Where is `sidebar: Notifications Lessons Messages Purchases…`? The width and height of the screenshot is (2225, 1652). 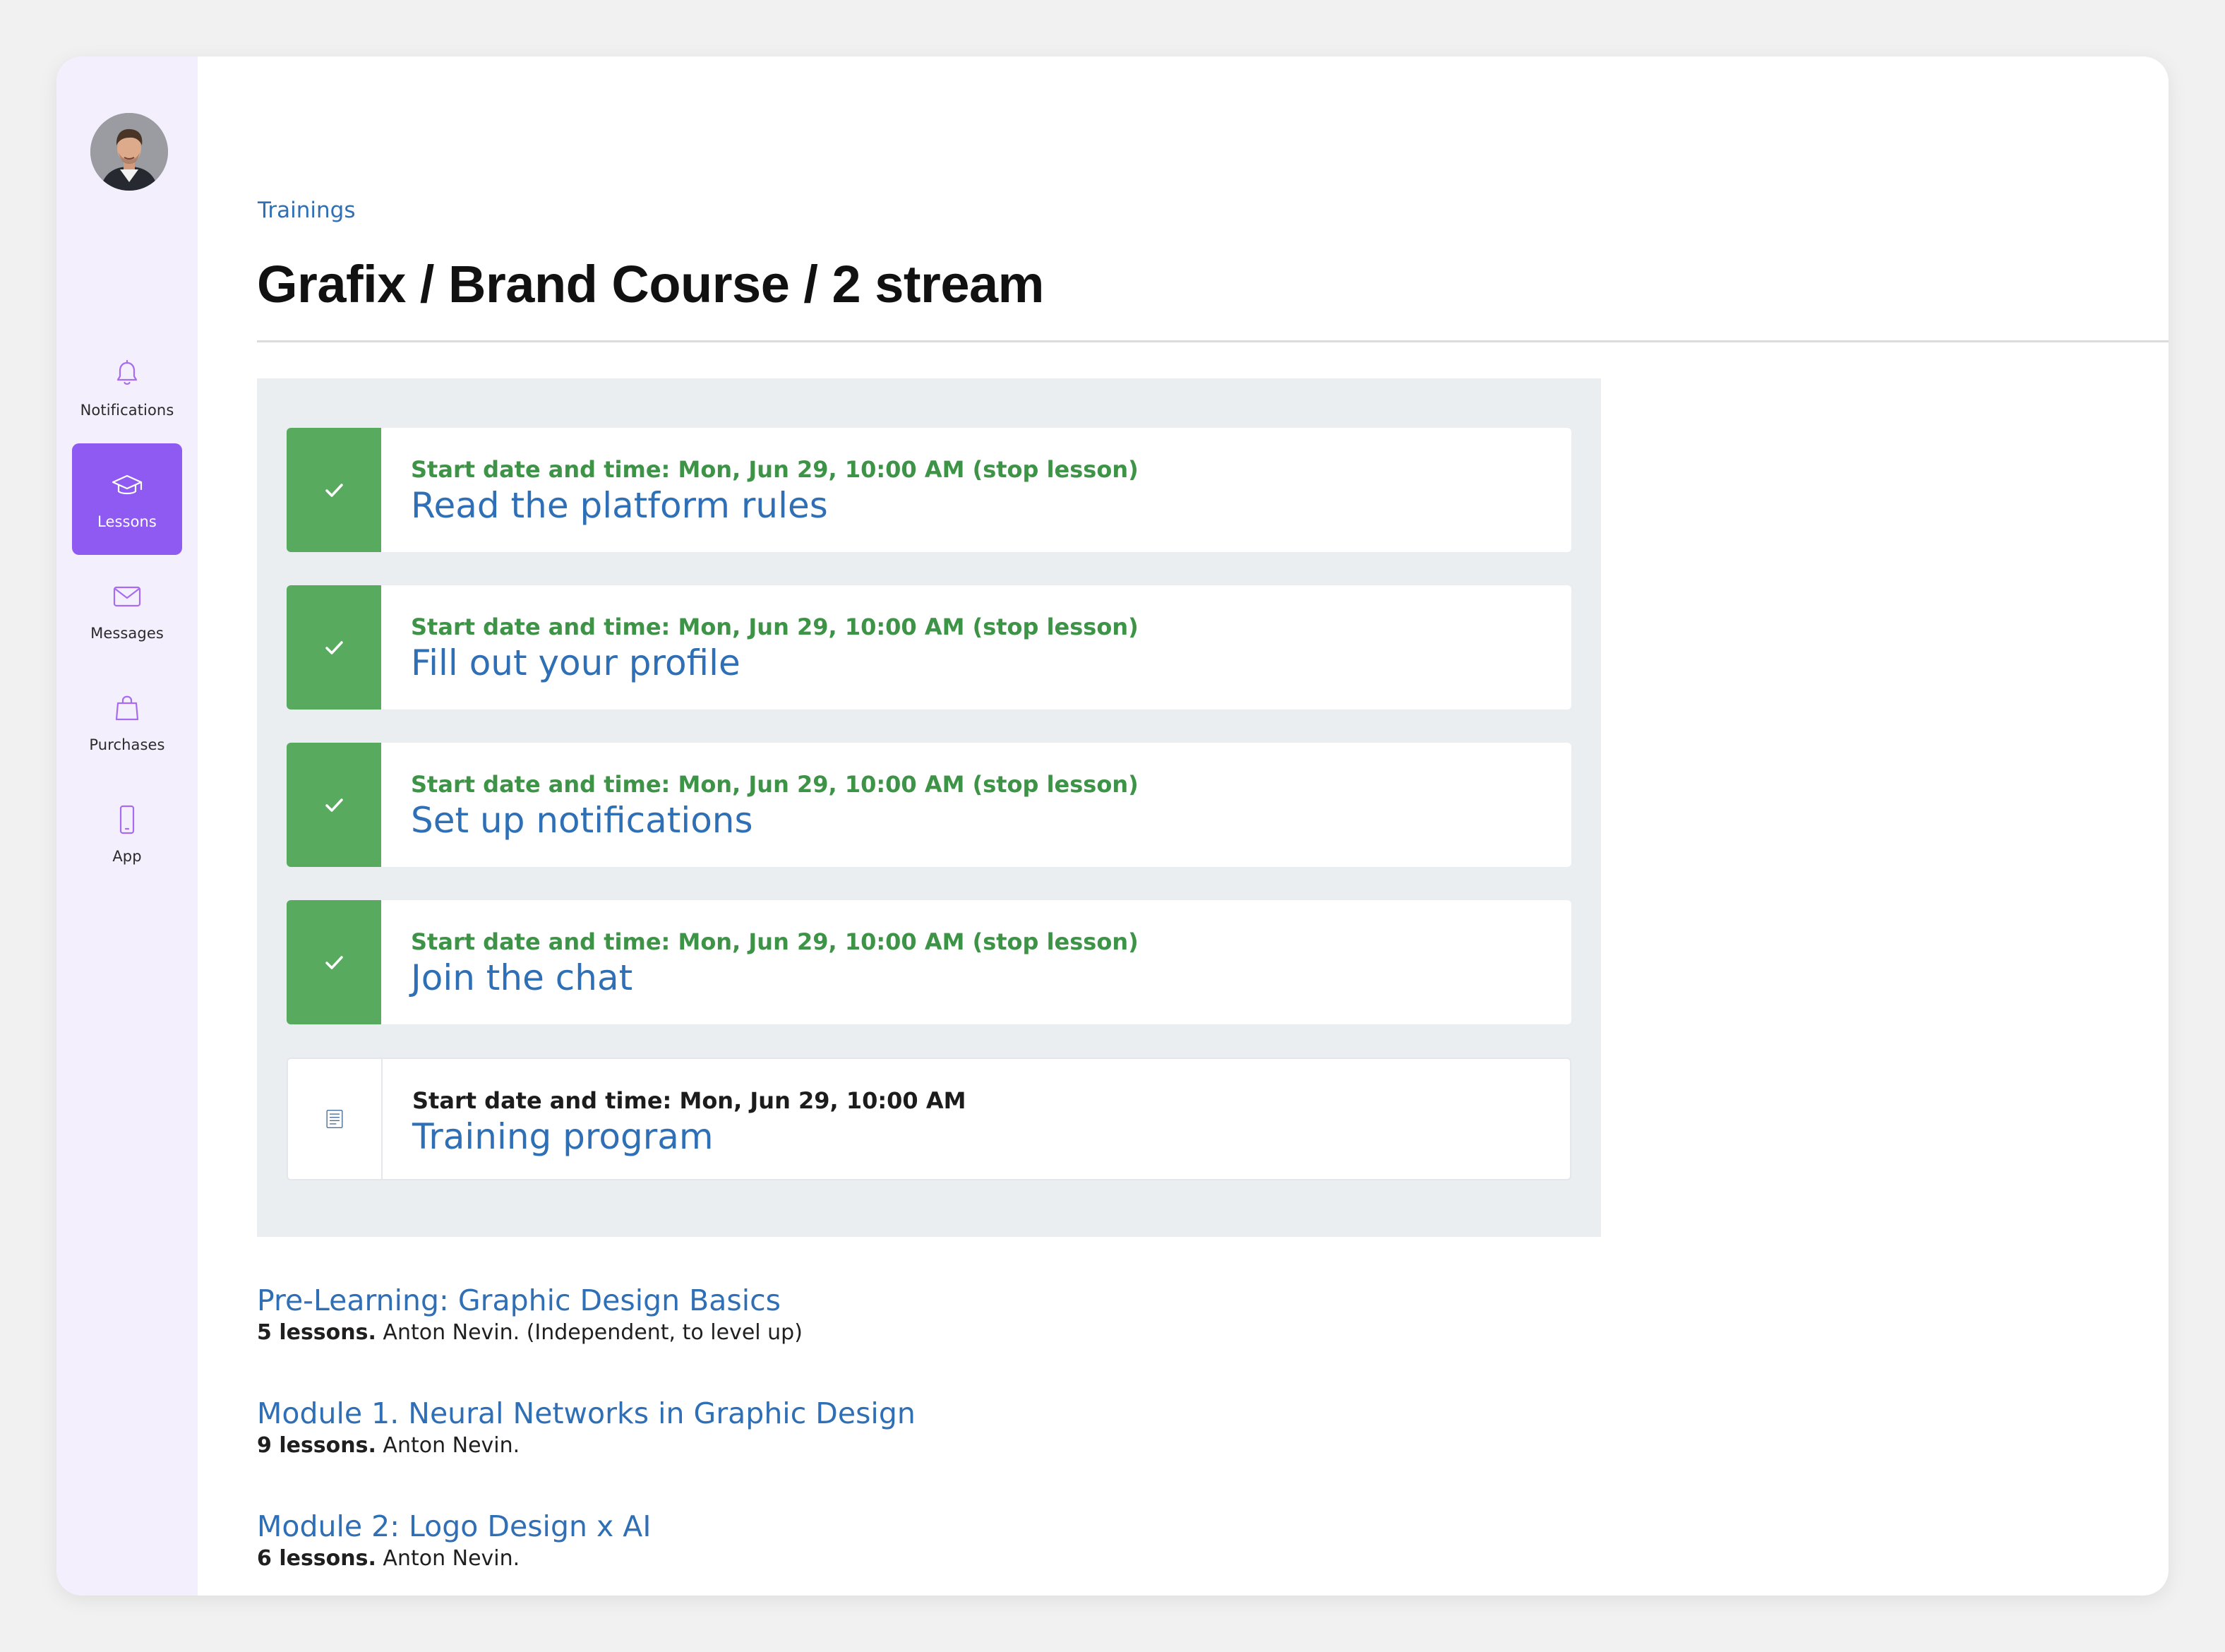
sidebar: Notifications Lessons Messages Purchases… is located at coordinates (127, 826).